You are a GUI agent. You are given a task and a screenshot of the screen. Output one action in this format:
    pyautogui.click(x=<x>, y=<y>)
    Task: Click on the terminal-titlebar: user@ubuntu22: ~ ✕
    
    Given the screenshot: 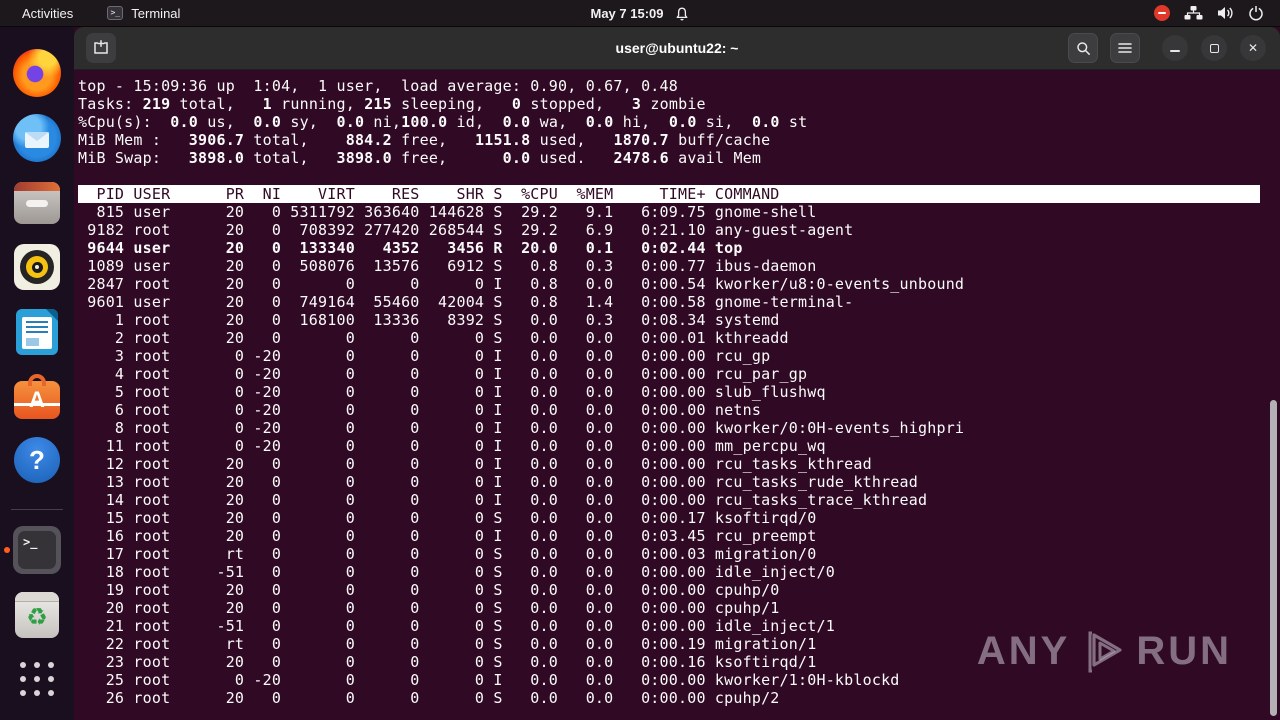 What is the action you would take?
    pyautogui.click(x=677, y=48)
    